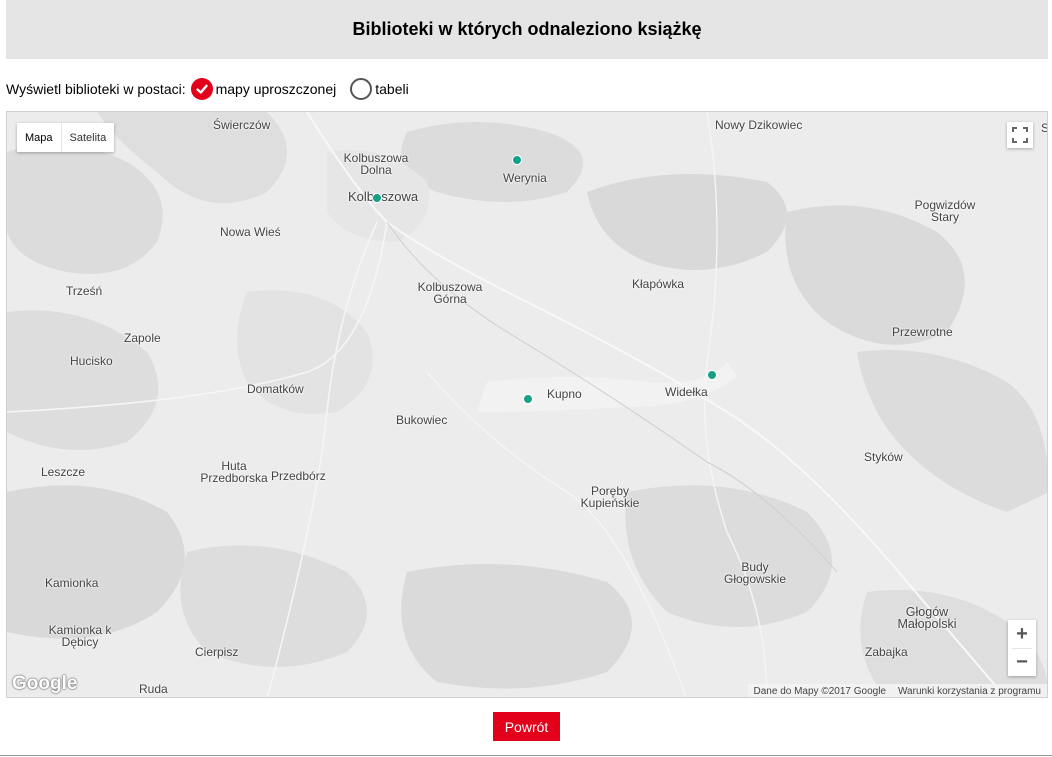  What do you see at coordinates (88, 137) in the screenshot?
I see `map-type-satellite-button: Satelita` at bounding box center [88, 137].